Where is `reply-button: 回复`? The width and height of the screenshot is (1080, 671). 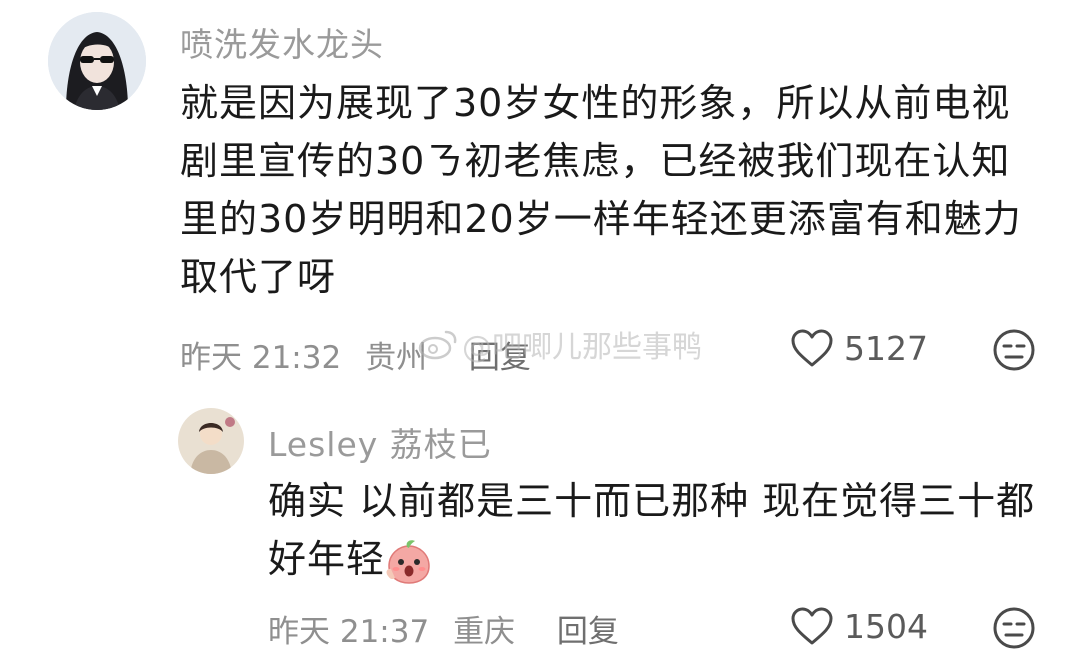
reply-button: 回复 is located at coordinates (588, 632).